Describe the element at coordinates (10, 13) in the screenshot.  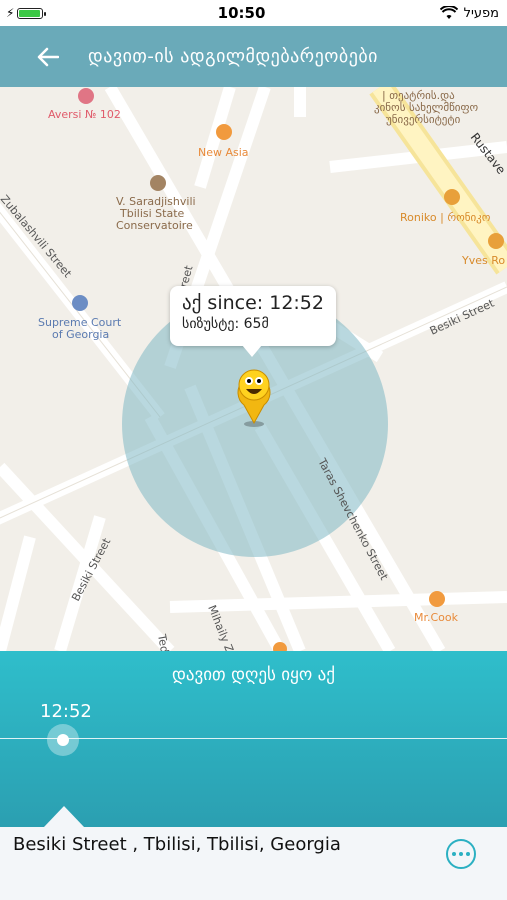
I see `charging-icon: ⚡` at that location.